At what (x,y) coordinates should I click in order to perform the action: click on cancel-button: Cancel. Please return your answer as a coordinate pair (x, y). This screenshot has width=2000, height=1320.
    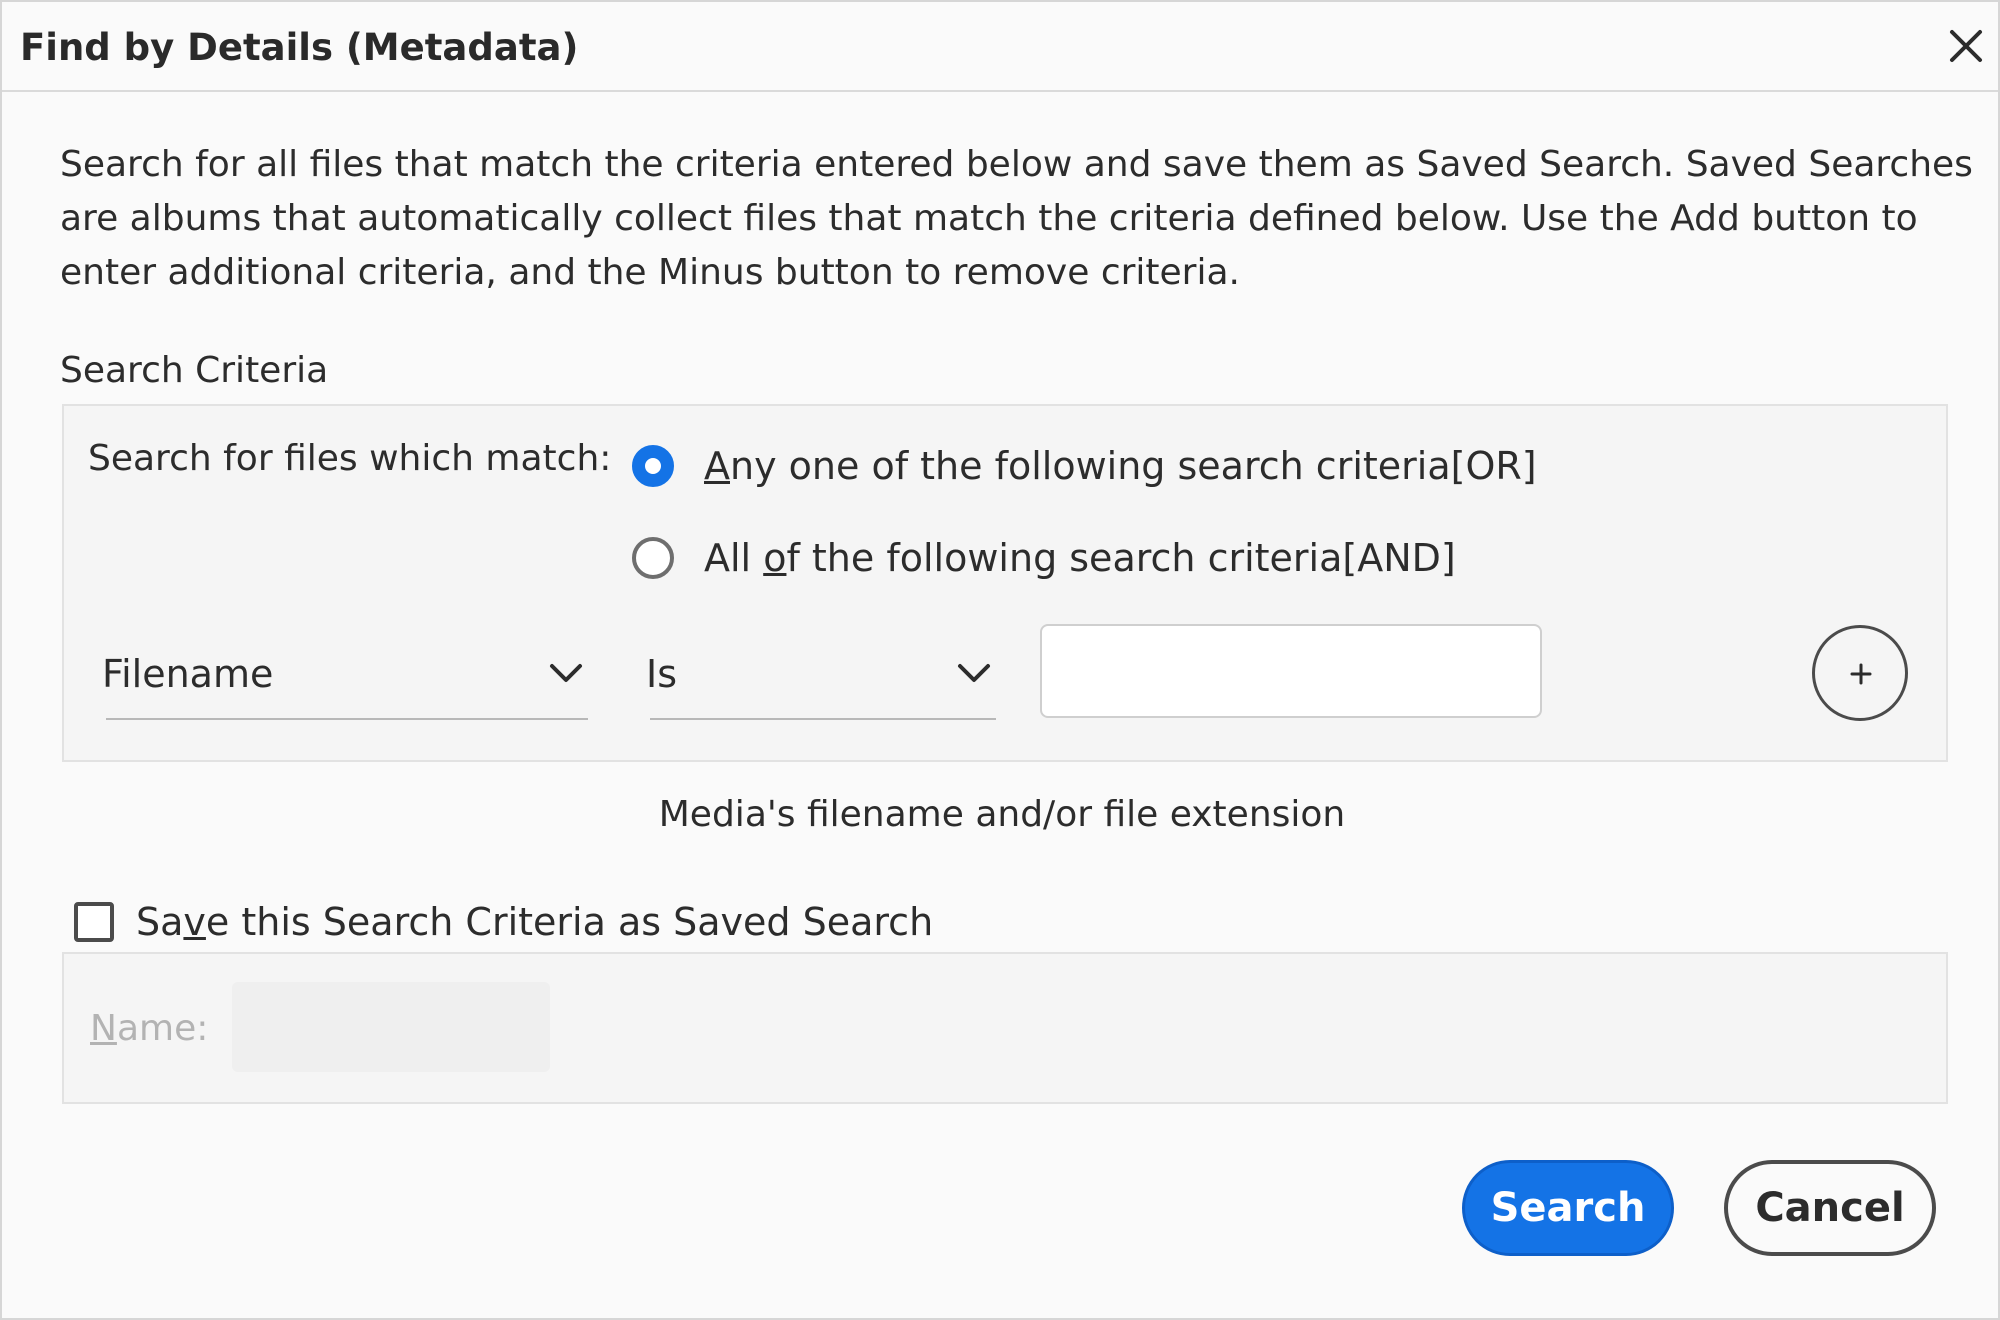
    Looking at the image, I should click on (1830, 1208).